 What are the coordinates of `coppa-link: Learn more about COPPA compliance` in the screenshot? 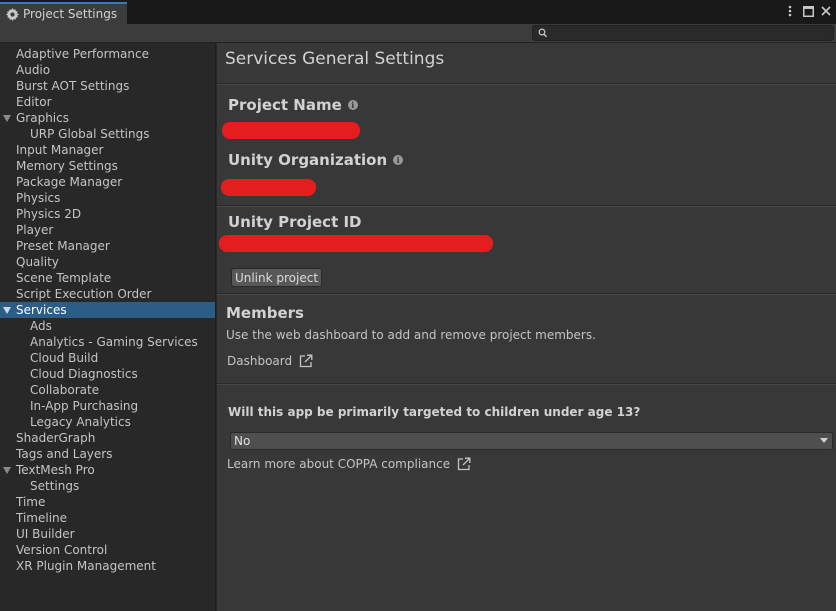 It's located at (349, 464).